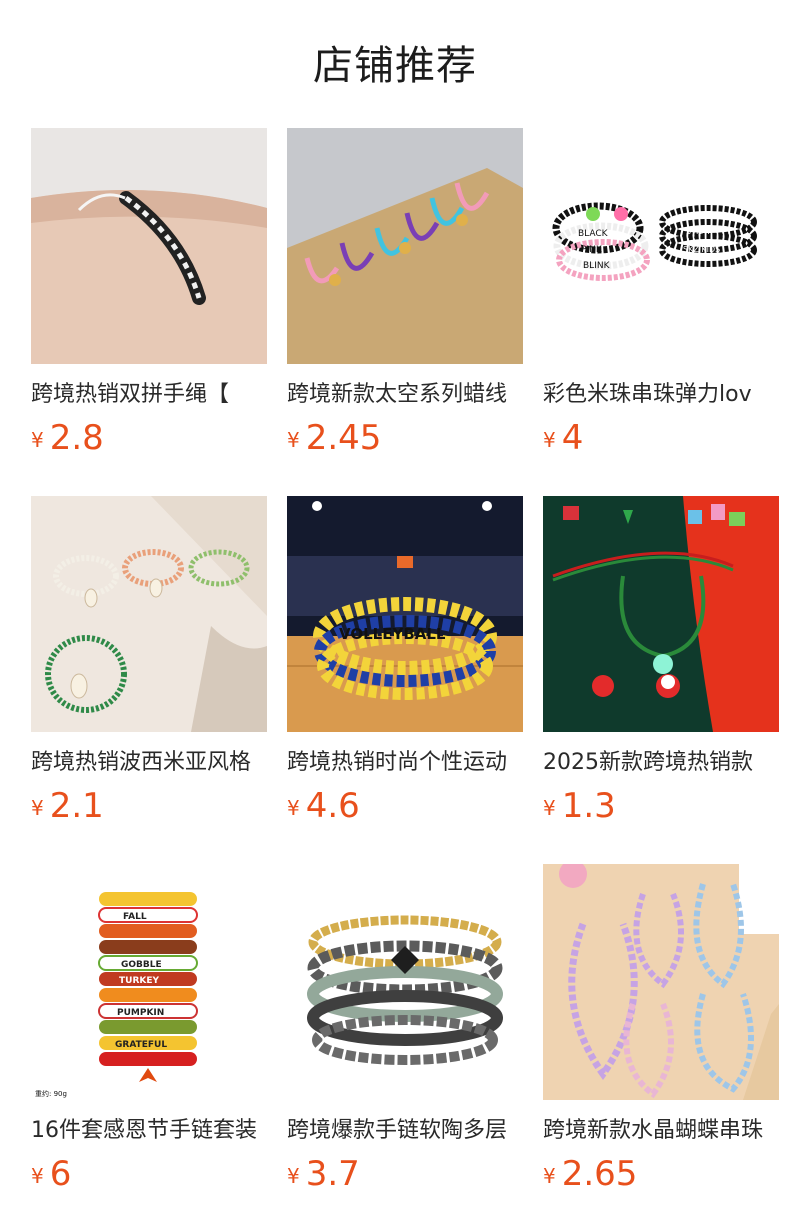 This screenshot has width=790, height=1232. I want to click on product-name: 跨境新款水晶蝴蝶串珠, so click(661, 1131).